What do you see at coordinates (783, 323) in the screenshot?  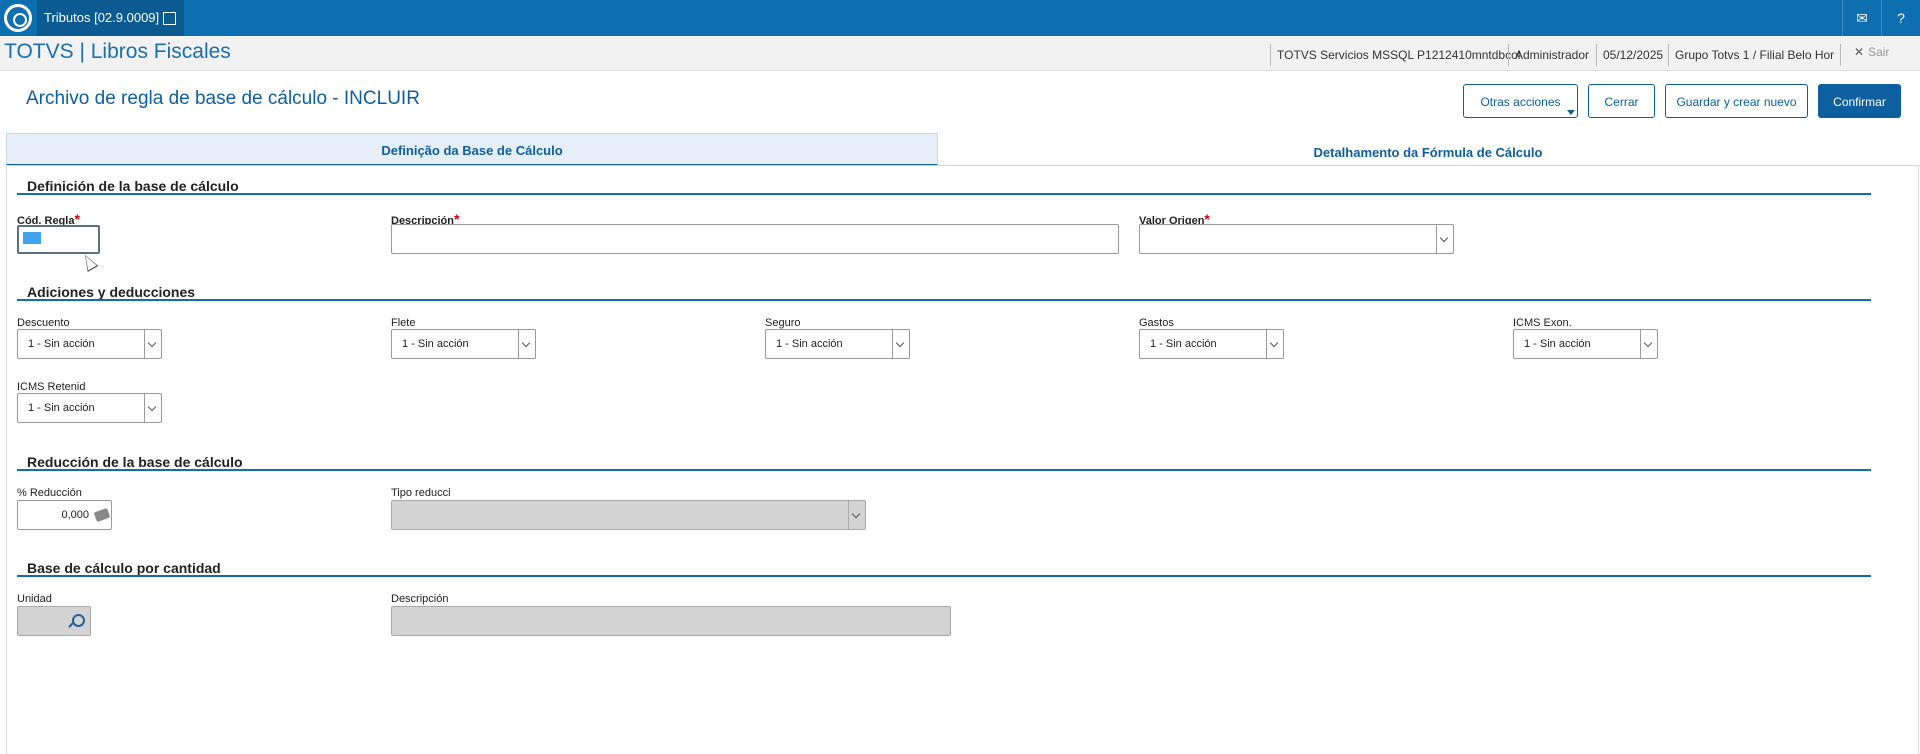 I see `seguro-label: Seguro` at bounding box center [783, 323].